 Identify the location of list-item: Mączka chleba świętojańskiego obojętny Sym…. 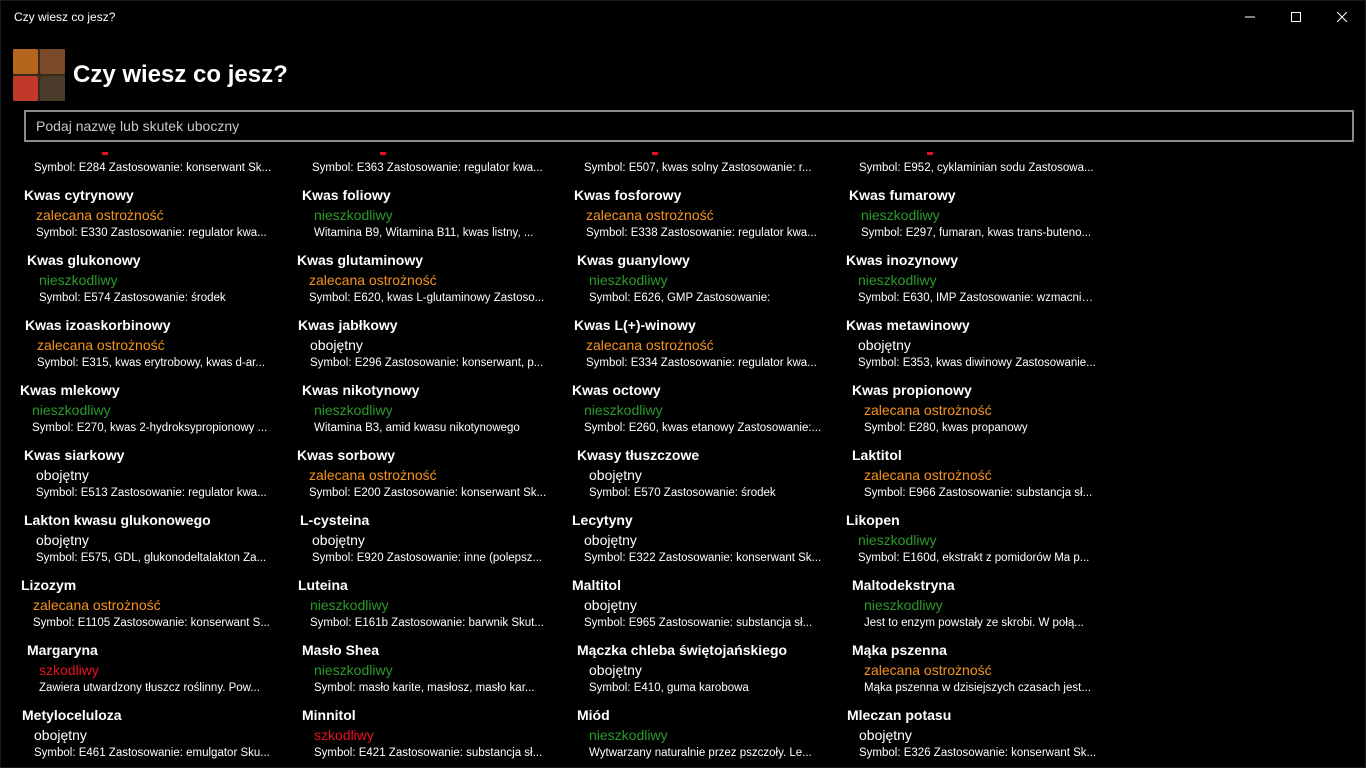
(702, 673).